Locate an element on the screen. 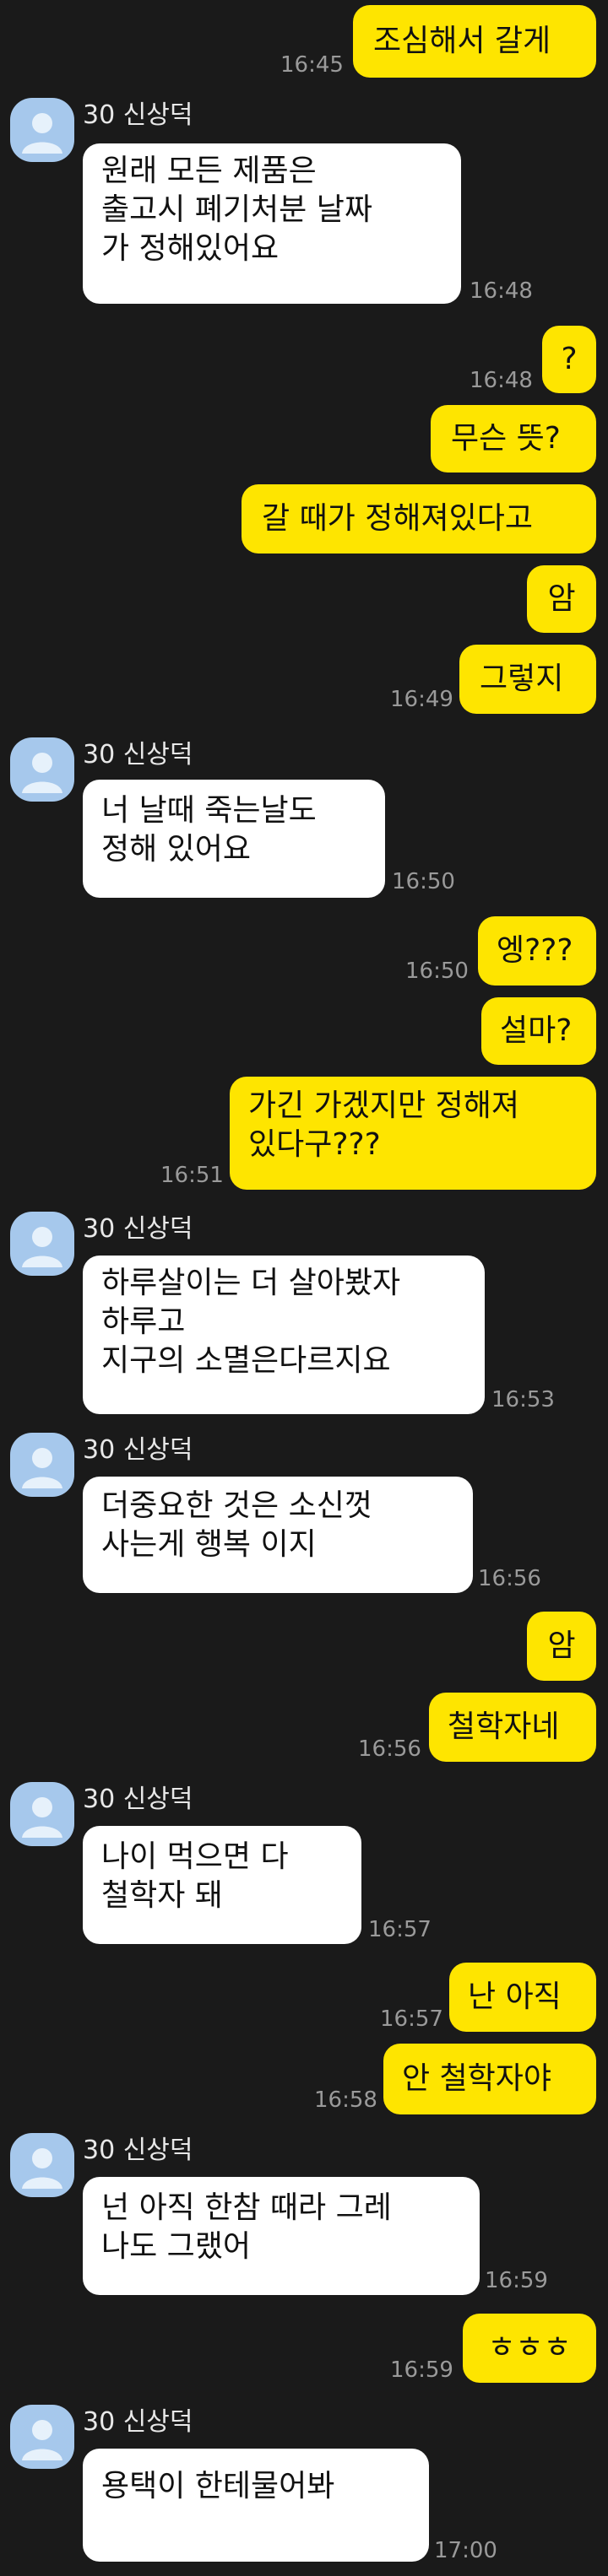 This screenshot has height=2576, width=608. outgoing-message: 그렇지 is located at coordinates (527, 679).